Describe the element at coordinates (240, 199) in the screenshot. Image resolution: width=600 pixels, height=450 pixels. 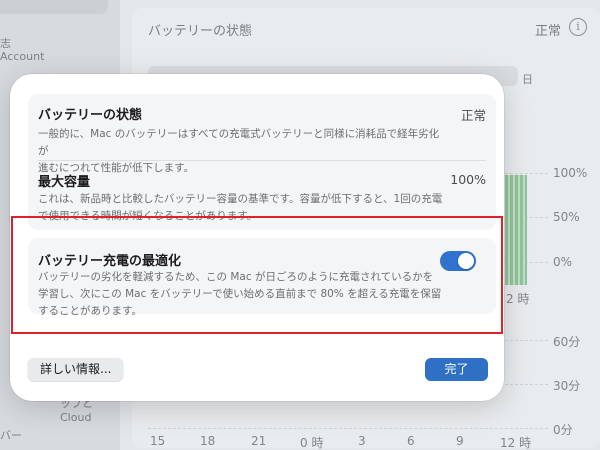
I see `description-line: これは、新品時と比較したバッテリー容量の基準です。容量が低下すると、1回の充電` at that location.